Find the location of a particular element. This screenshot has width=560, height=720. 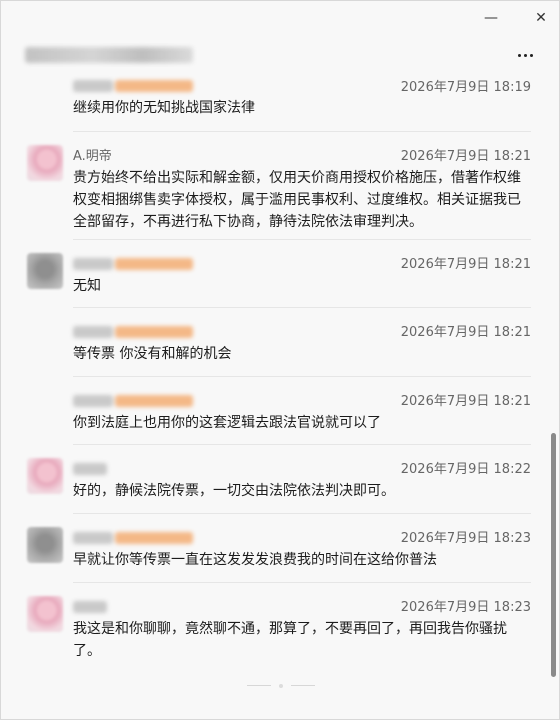

message-text: 无知 is located at coordinates (303, 286).